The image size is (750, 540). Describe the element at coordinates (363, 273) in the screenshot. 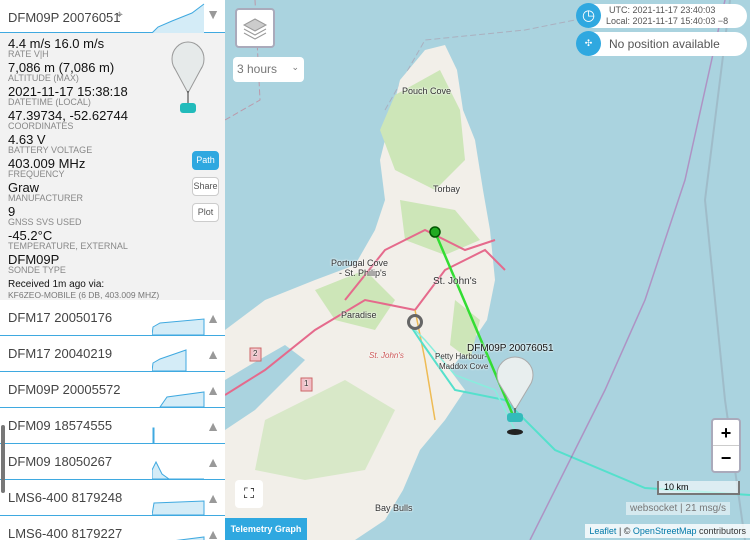

I see `label-st-philips: - St. Philip's` at that location.